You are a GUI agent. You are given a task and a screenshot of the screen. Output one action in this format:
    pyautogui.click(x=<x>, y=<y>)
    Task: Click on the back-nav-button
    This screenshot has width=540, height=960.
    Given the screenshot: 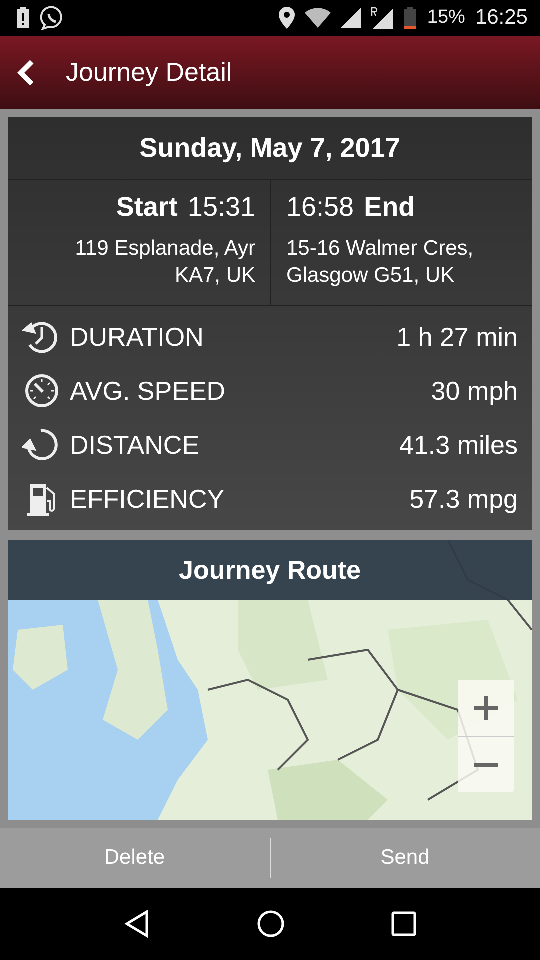 What is the action you would take?
    pyautogui.click(x=137, y=924)
    